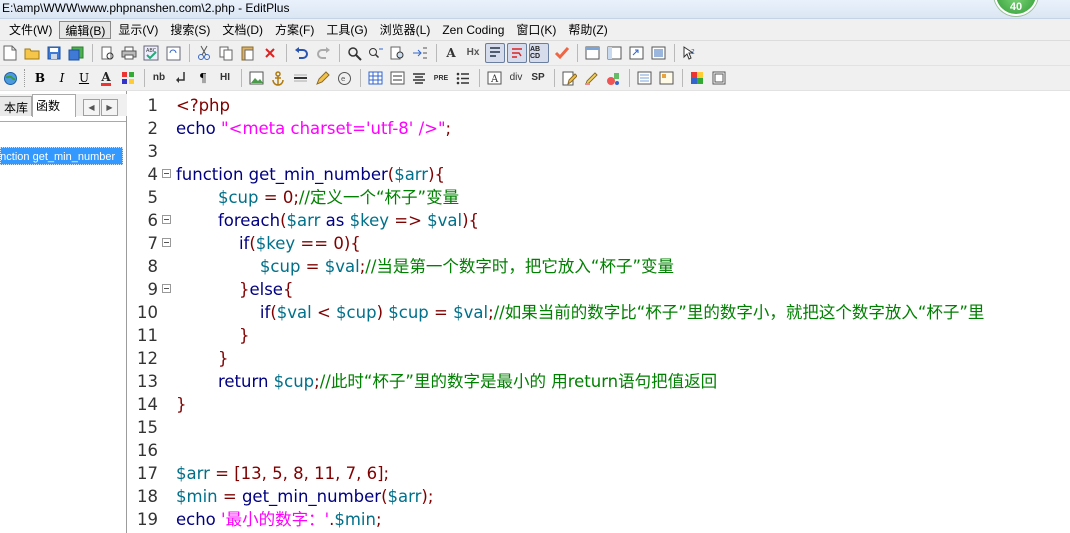 Image resolution: width=1070 pixels, height=533 pixels. I want to click on redo-icon, so click(323, 53).